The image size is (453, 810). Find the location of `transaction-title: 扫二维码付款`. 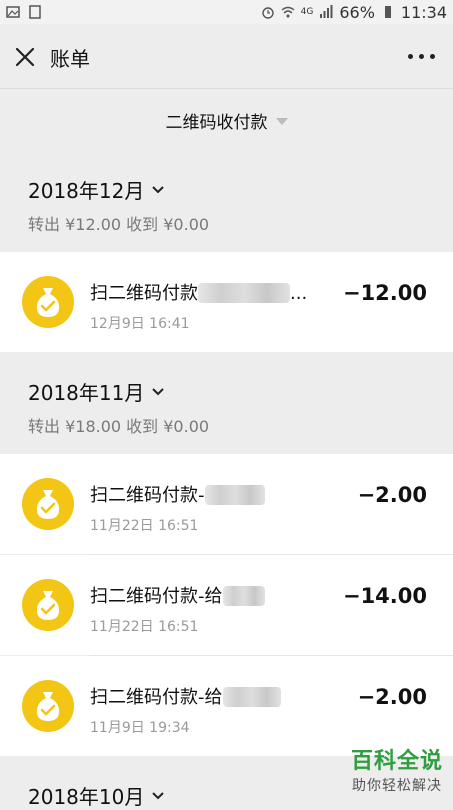

transaction-title: 扫二维码付款 is located at coordinates (144, 293).